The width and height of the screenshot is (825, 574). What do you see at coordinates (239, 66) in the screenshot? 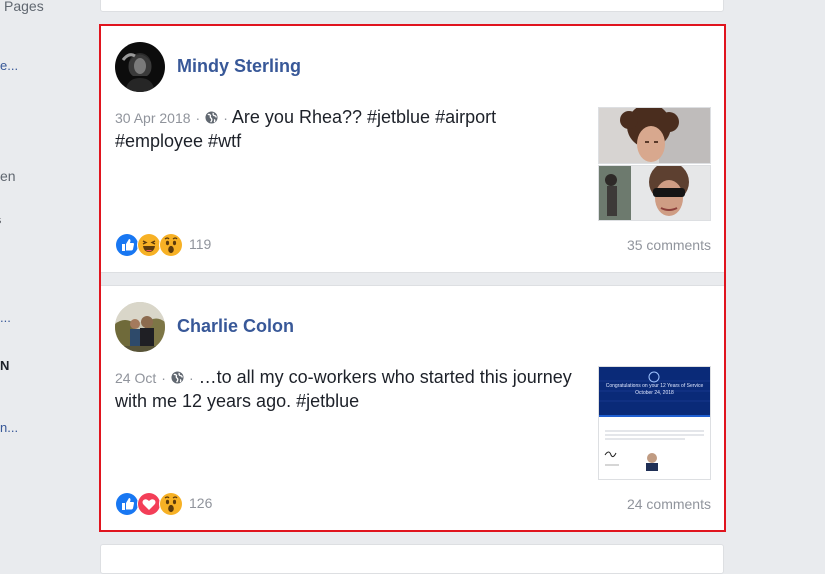
I see `author-name: Mindy Sterling` at bounding box center [239, 66].